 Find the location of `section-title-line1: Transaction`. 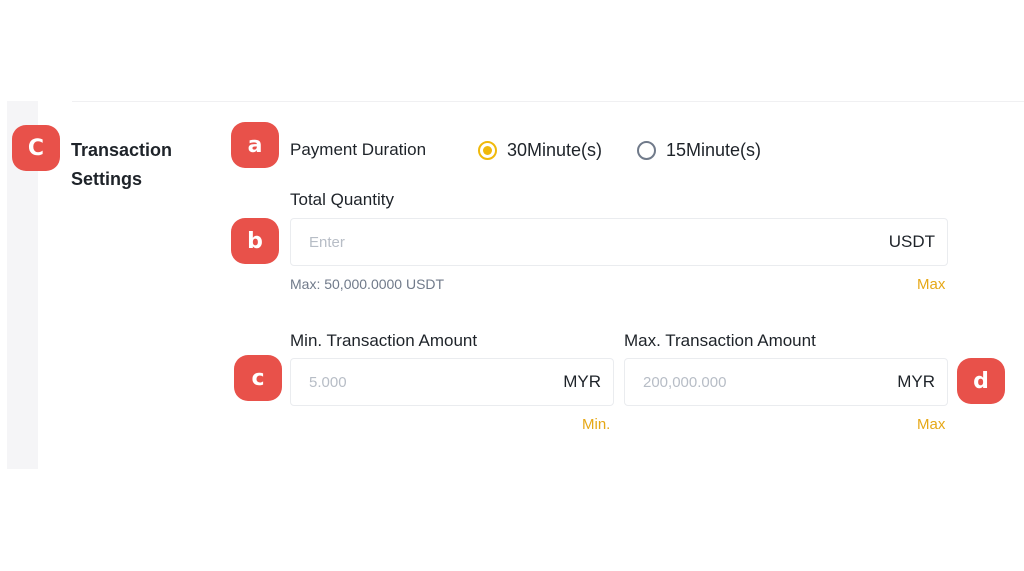

section-title-line1: Transaction is located at coordinates (122, 150).